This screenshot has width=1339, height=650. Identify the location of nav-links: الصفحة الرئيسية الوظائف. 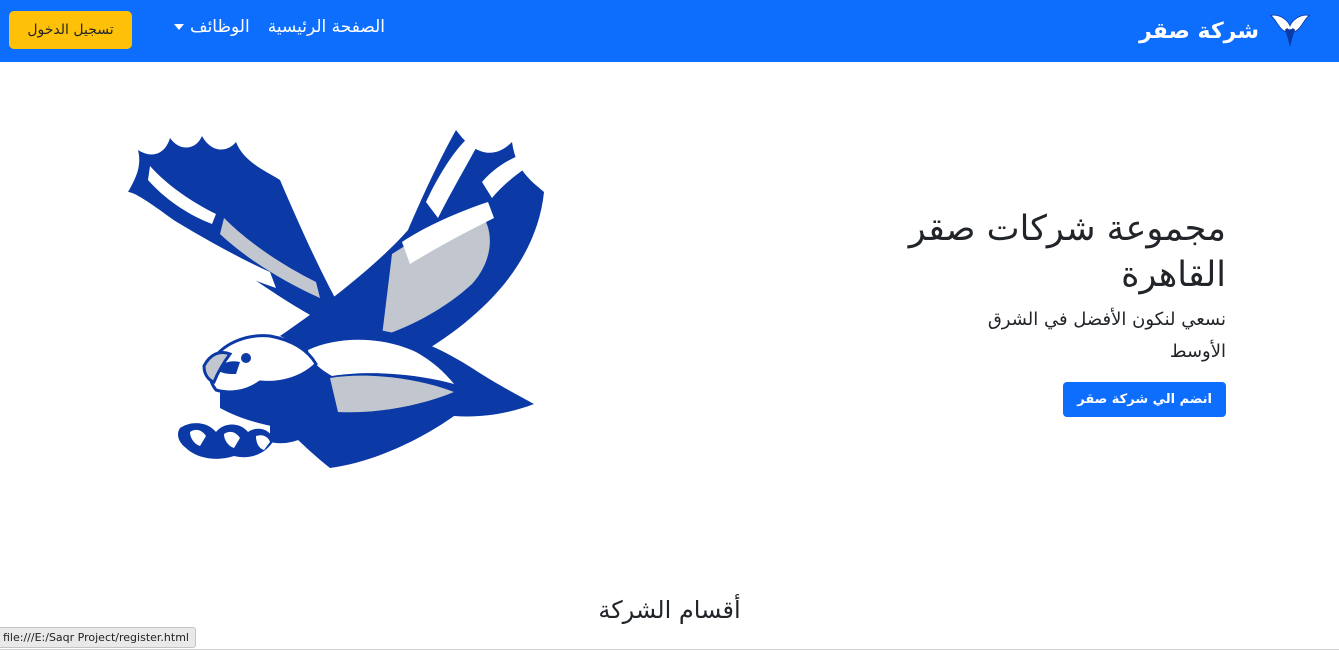
(279, 27).